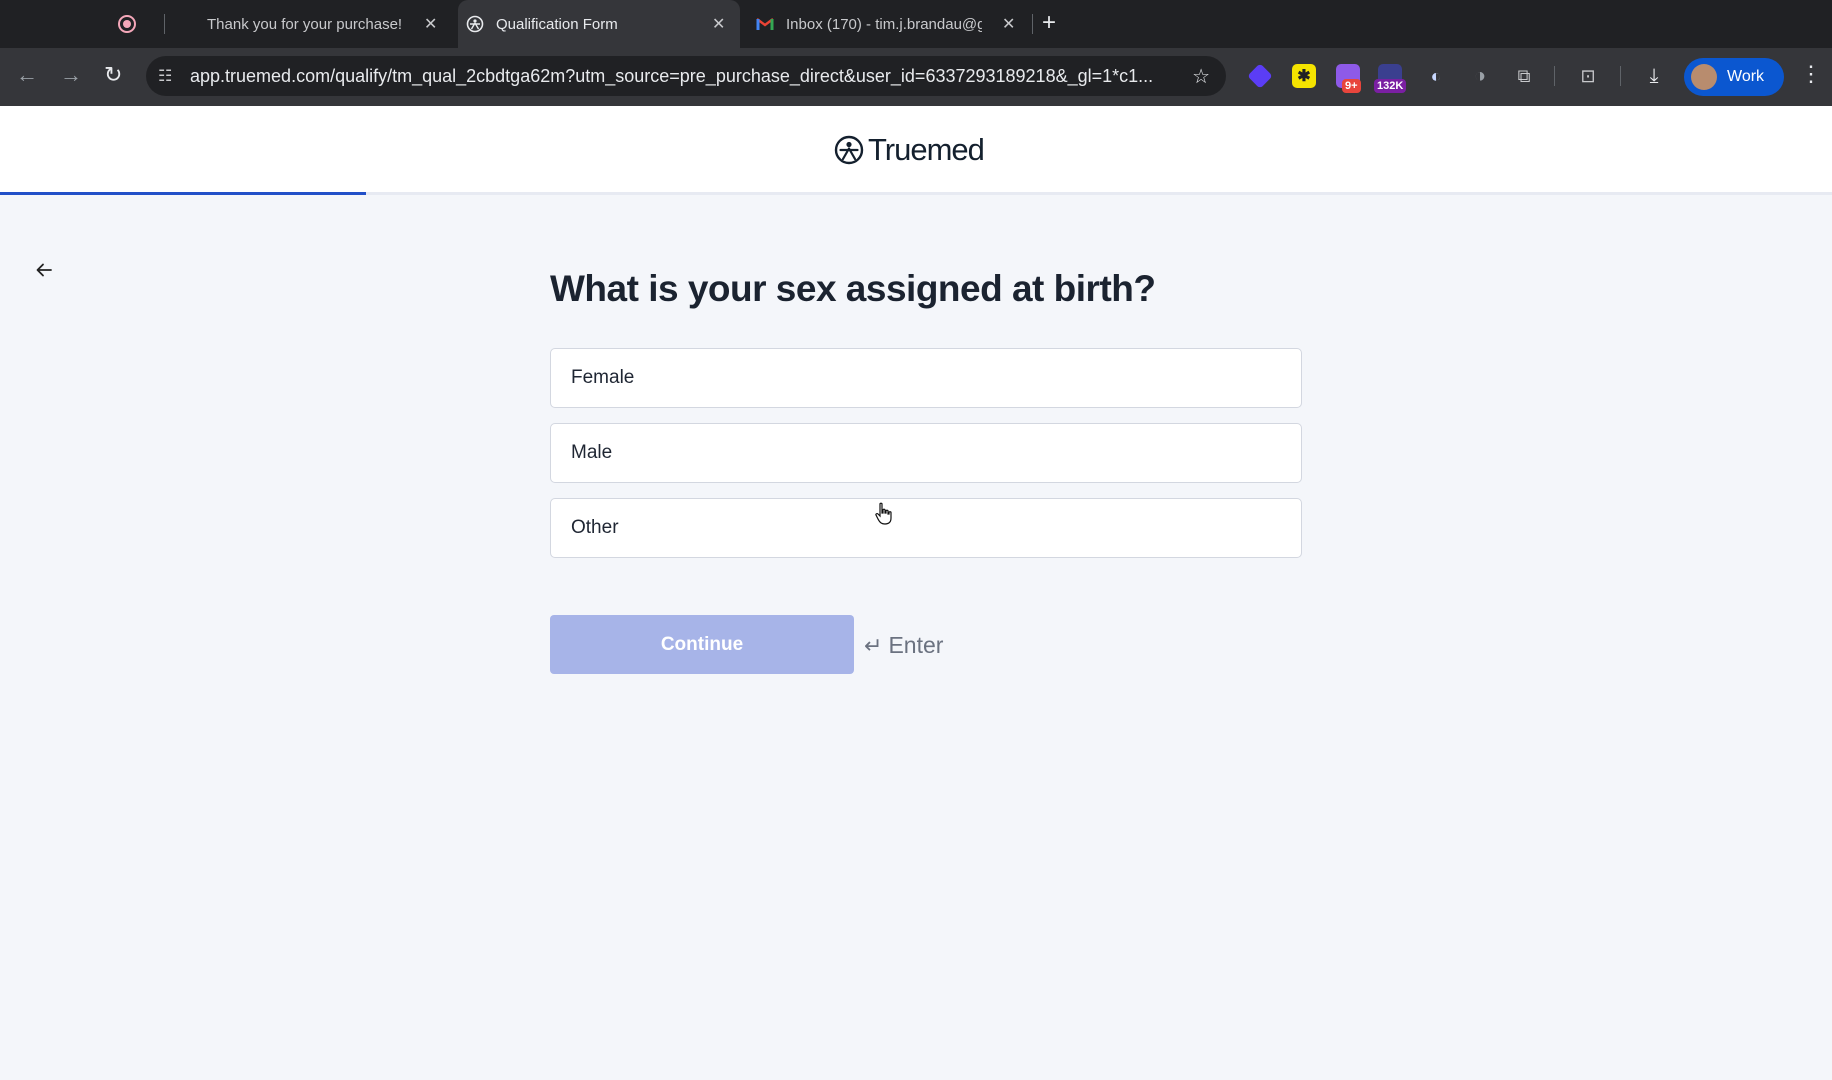 The height and width of the screenshot is (1080, 1832). I want to click on option-female: Female, so click(926, 378).